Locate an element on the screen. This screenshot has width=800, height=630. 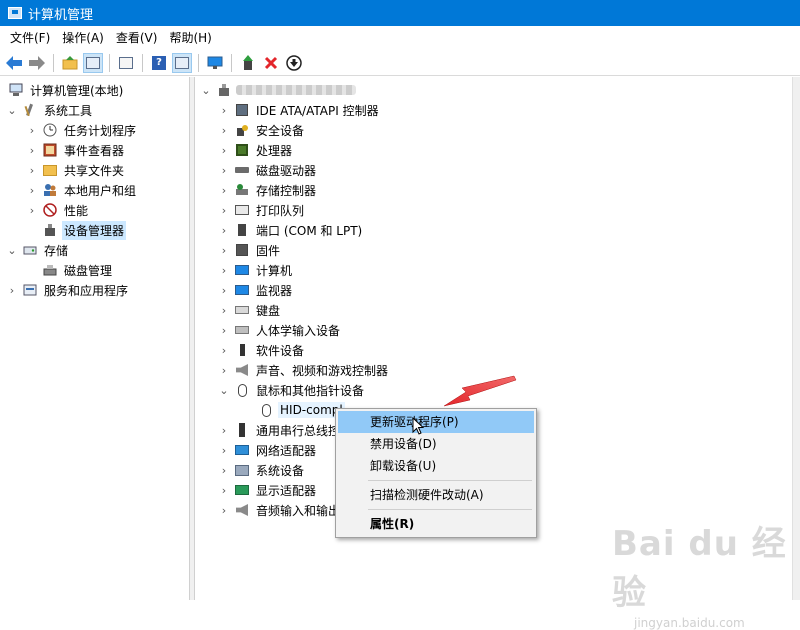
help-icon: ? is located at coordinates (159, 63).